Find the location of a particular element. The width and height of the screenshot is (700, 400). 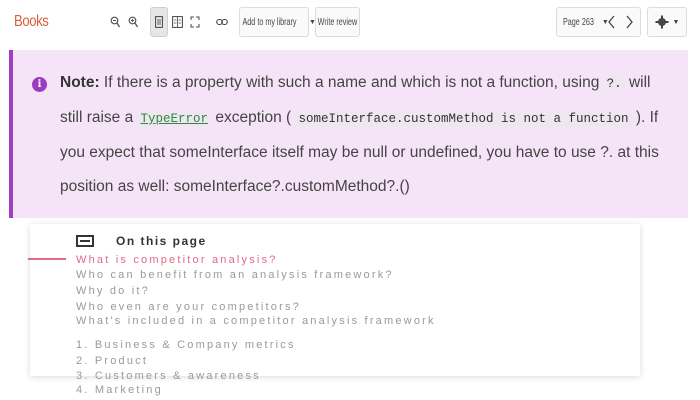

previous-page-button is located at coordinates (611, 22).